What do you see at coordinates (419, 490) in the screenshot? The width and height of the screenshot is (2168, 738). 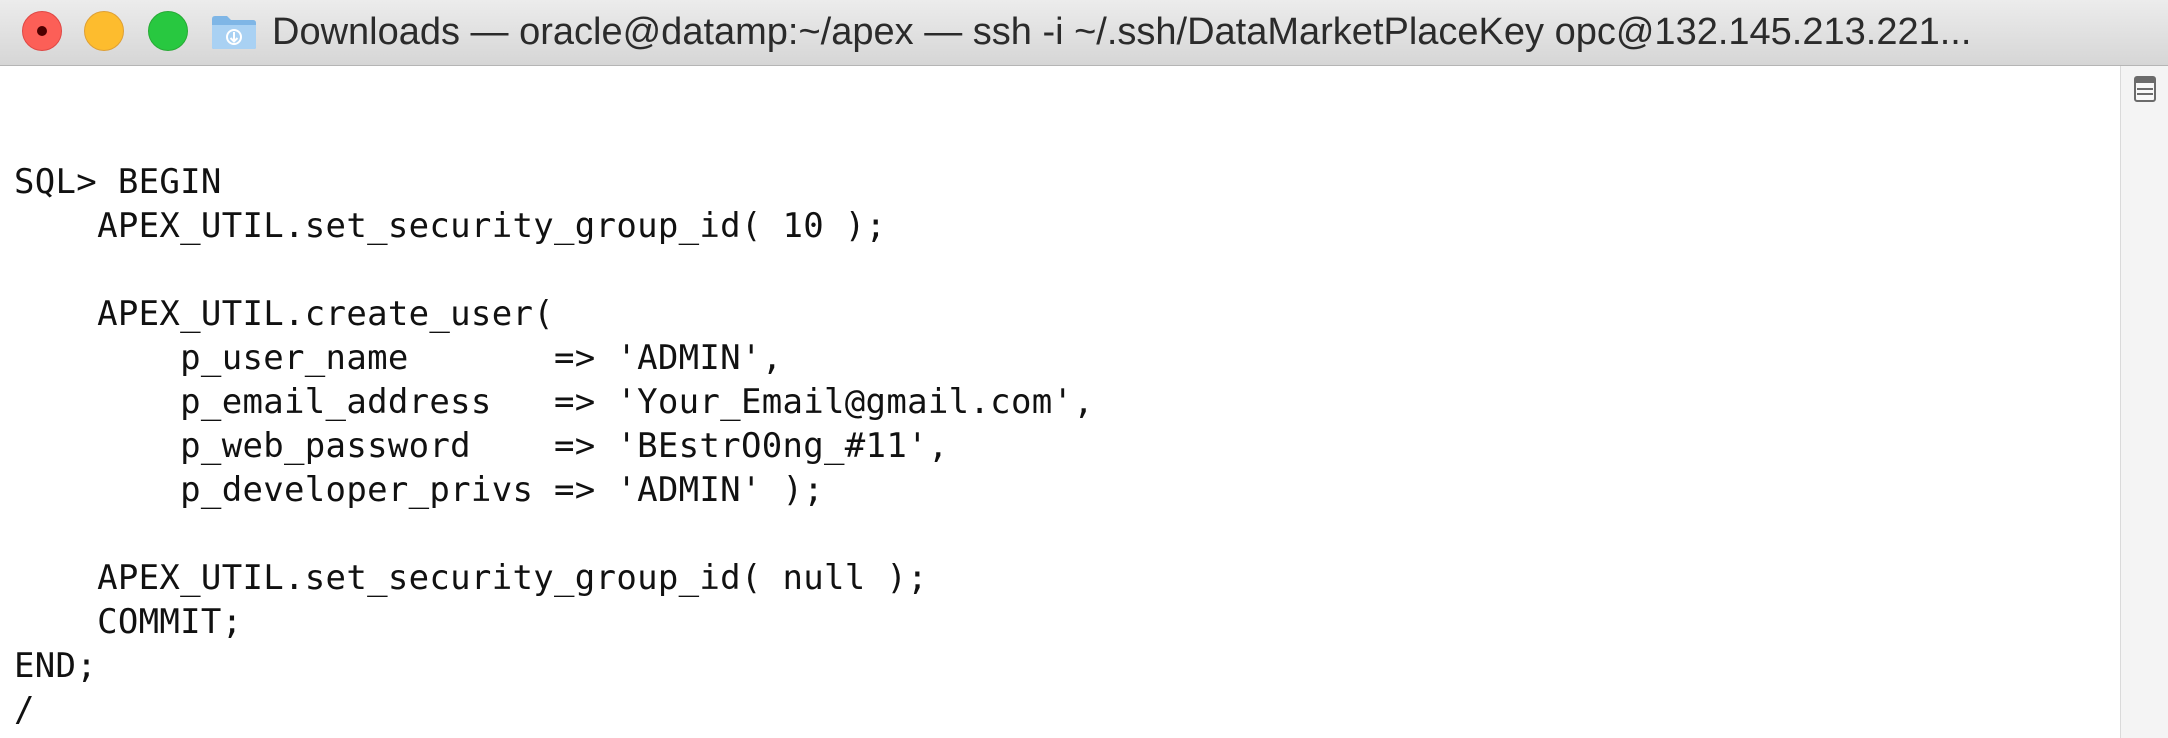 I see `terminal-line: p_developer_privs => 'ADMIN' );` at bounding box center [419, 490].